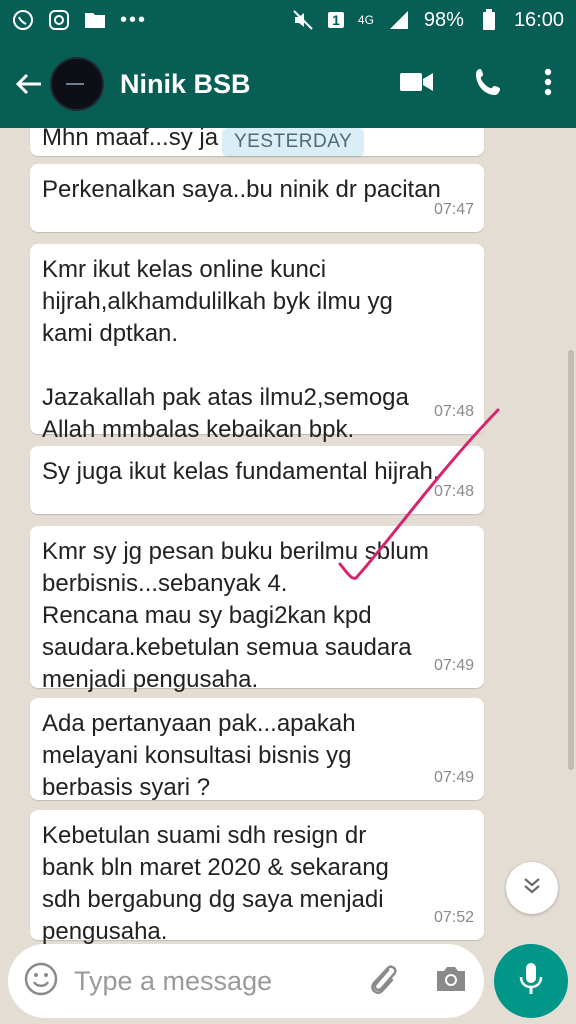  Describe the element at coordinates (365, 20) in the screenshot. I see `network-type: 4G` at that location.